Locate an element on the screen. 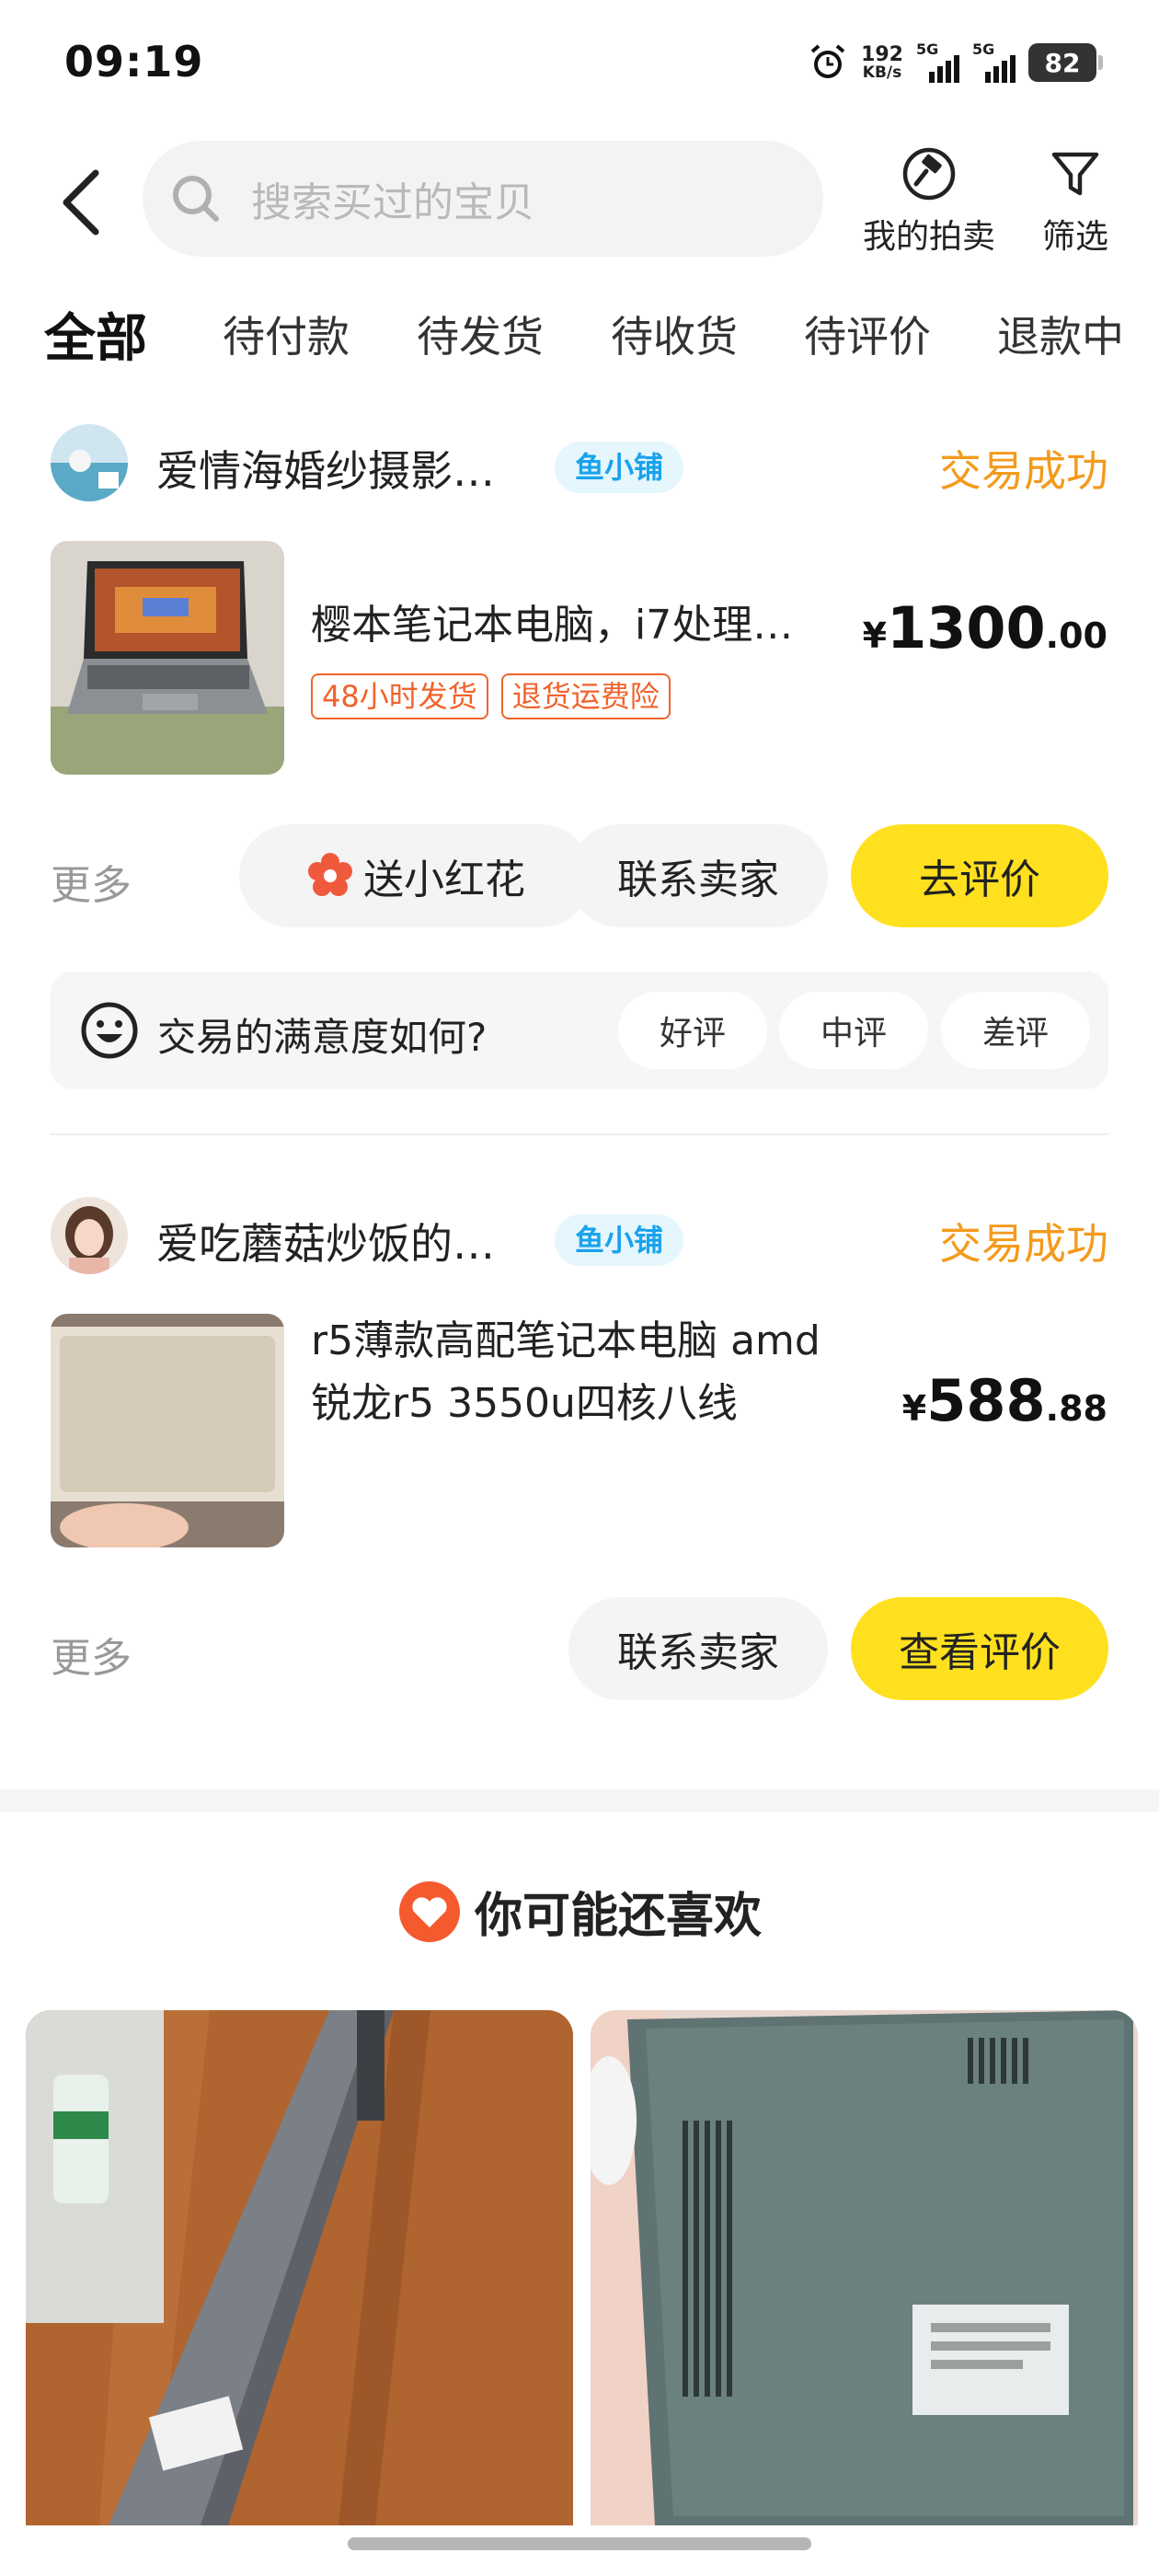  rating-prompt: 交易的满意度如何? 好评 中评 差评 is located at coordinates (579, 1030).